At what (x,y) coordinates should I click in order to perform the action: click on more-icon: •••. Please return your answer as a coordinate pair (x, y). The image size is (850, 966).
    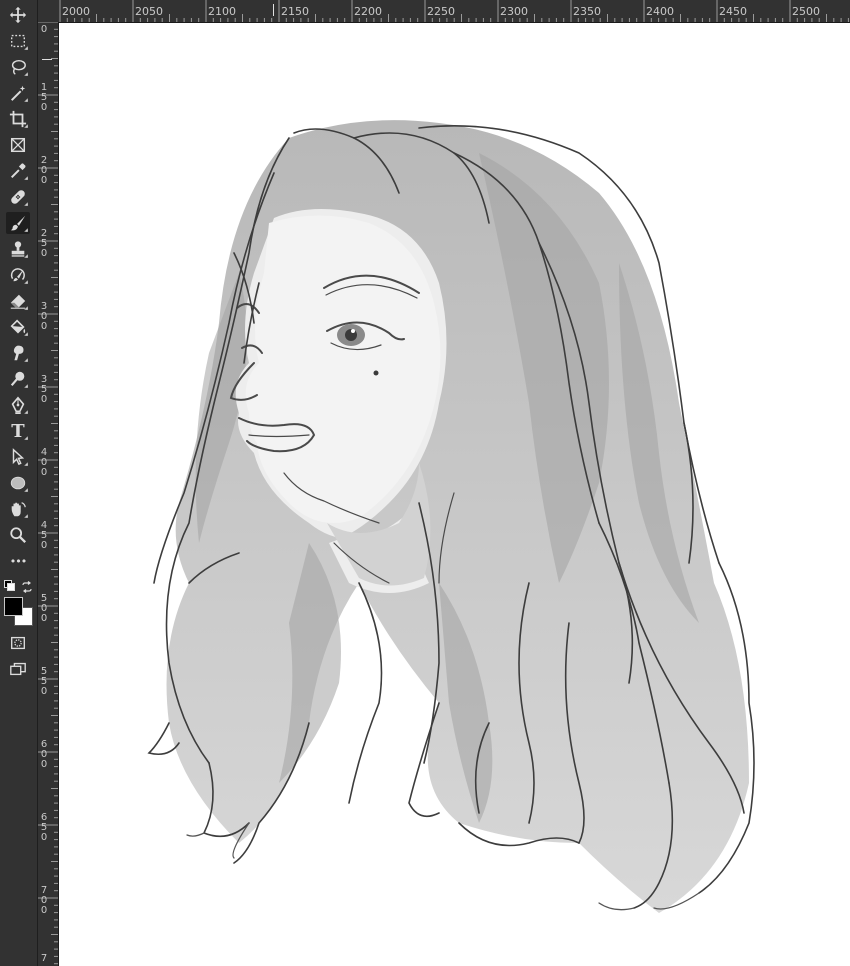
    Looking at the image, I should click on (18, 561).